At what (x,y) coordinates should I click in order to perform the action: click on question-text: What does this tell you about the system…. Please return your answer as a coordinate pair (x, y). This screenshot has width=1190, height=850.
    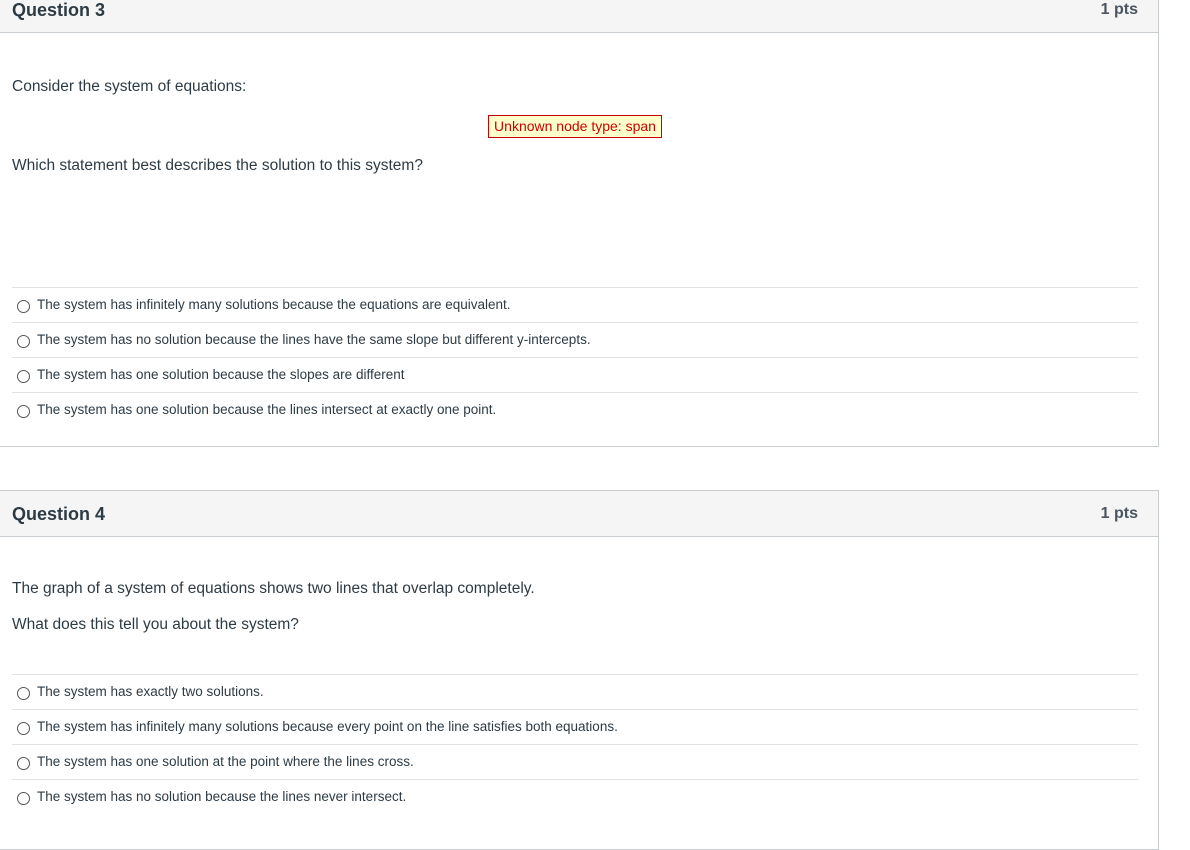
    Looking at the image, I should click on (155, 624).